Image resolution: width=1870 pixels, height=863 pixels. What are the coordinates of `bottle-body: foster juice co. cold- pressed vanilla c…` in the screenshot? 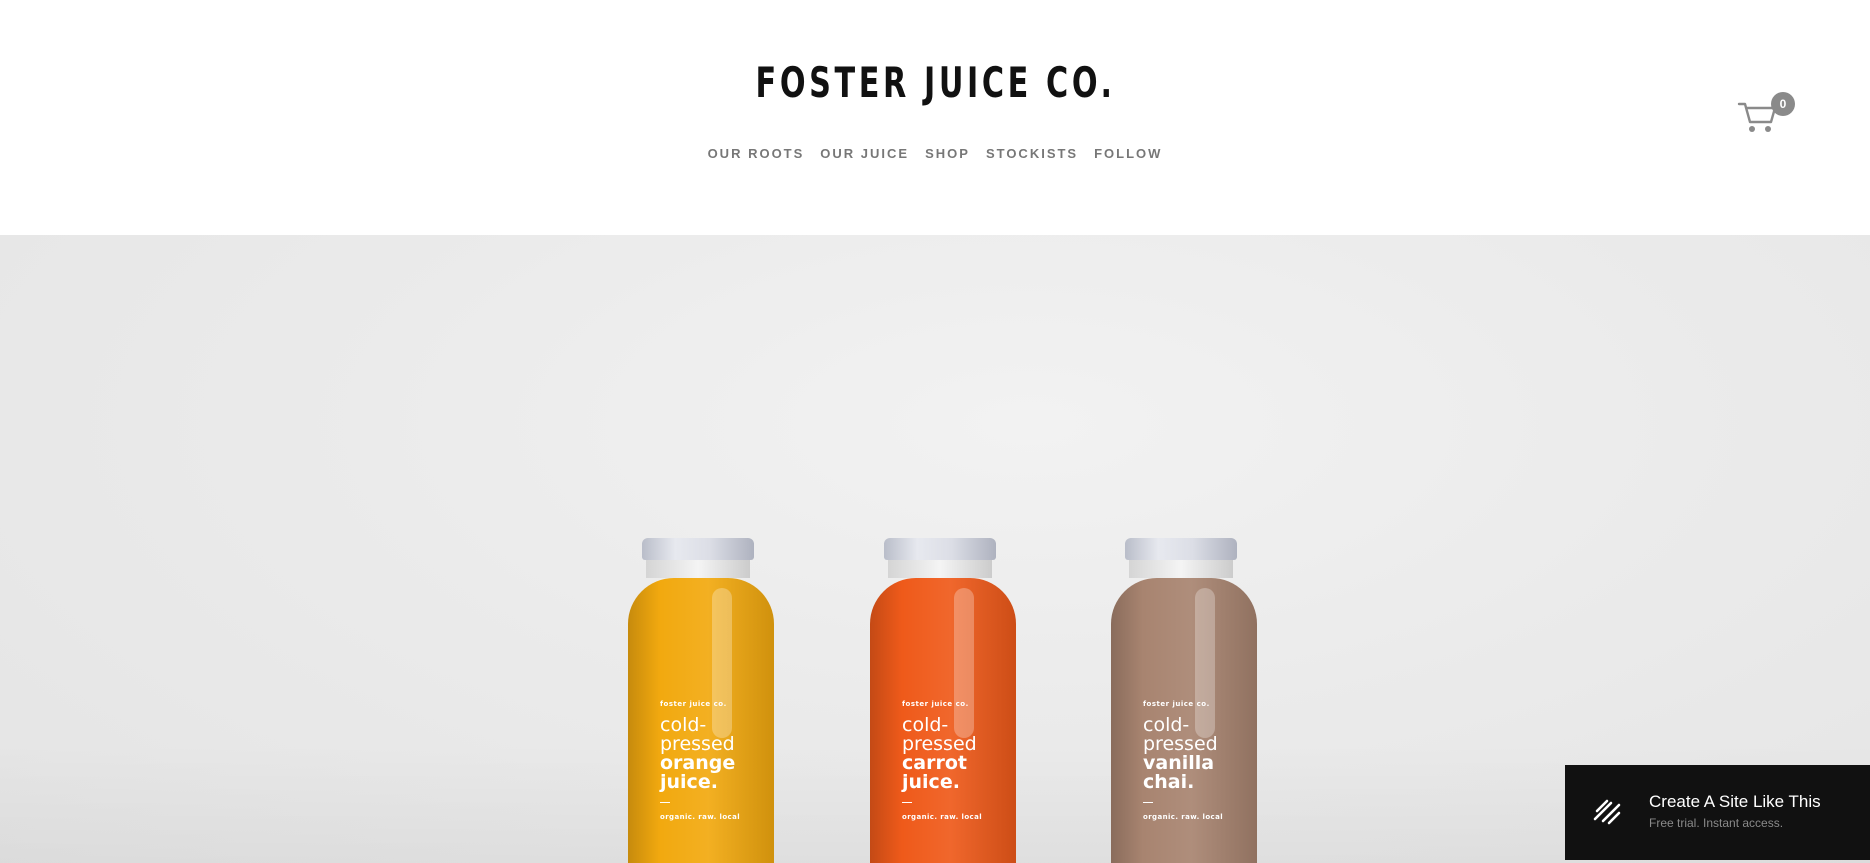 It's located at (1184, 720).